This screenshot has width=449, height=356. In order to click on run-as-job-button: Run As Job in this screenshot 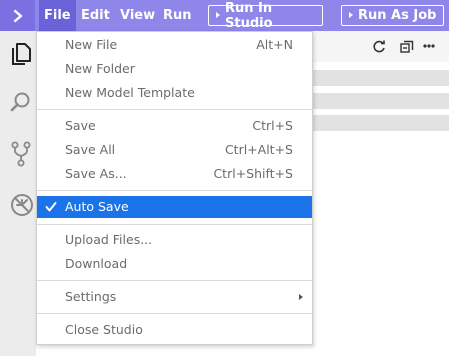, I will do `click(392, 15)`.